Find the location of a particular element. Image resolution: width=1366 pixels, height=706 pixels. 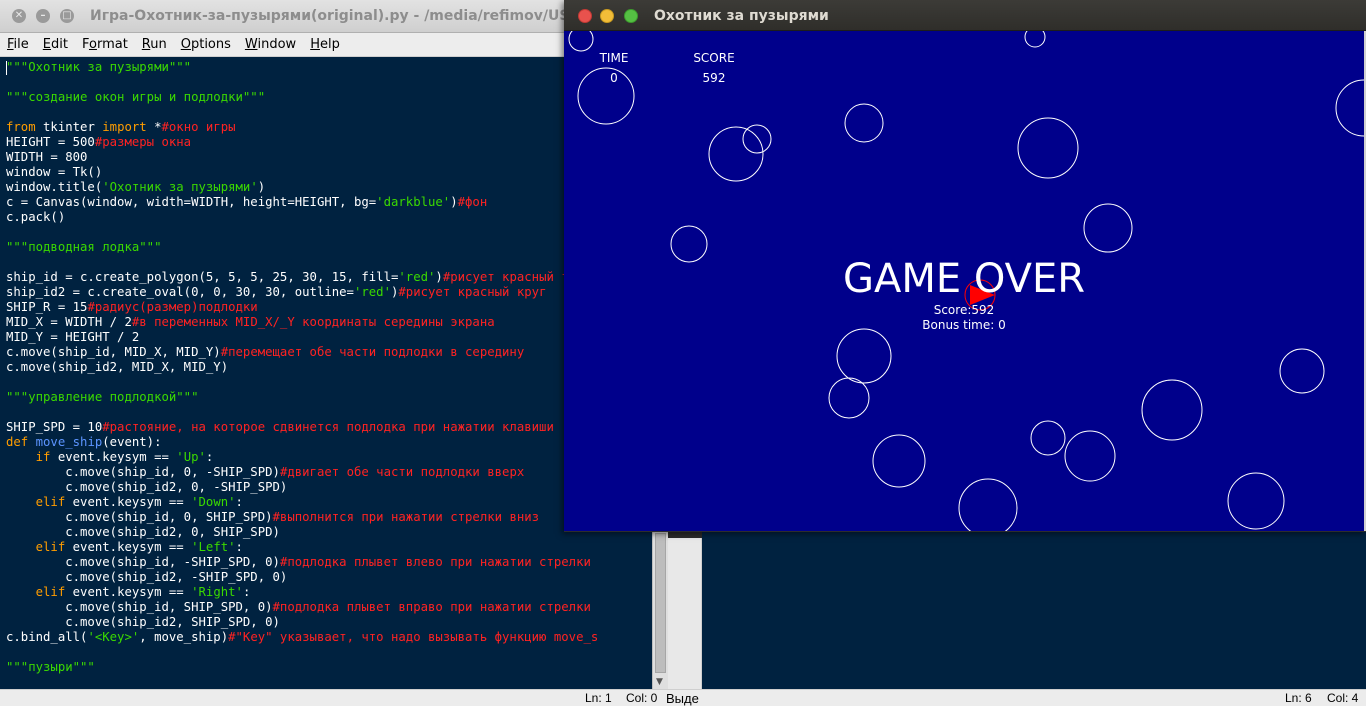

menu-item-window: Window is located at coordinates (270, 44).